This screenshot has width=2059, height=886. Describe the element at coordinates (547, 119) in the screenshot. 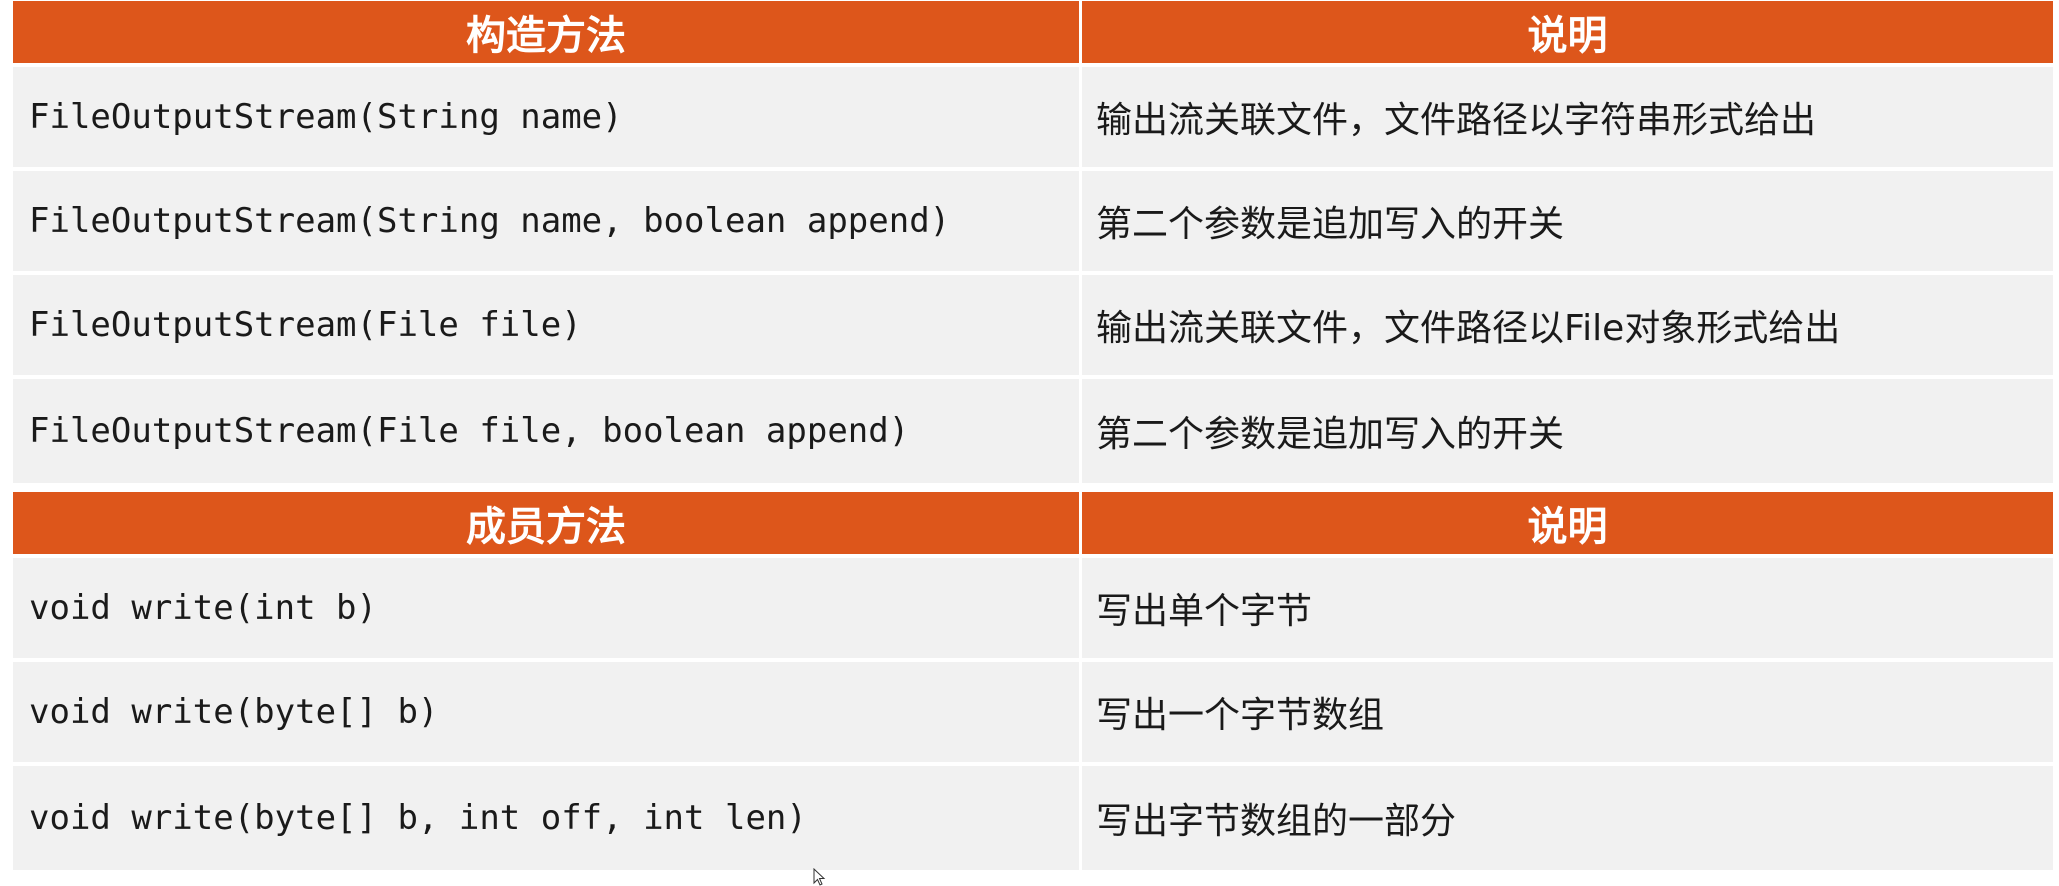

I see `constructor-row-1-method: FileOutputStream(String name)` at that location.